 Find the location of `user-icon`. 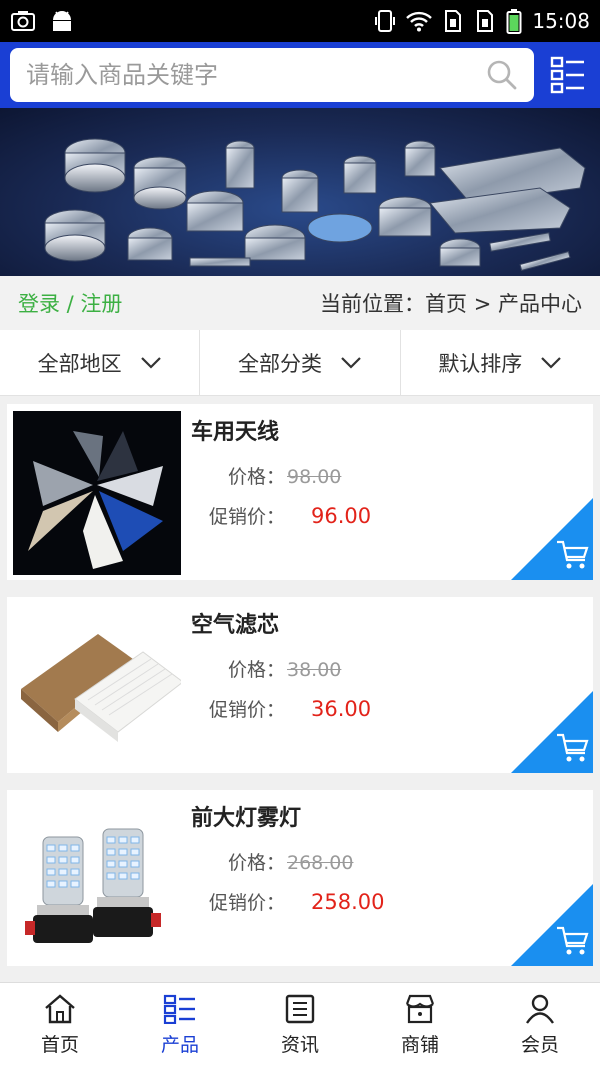

user-icon is located at coordinates (540, 1009).